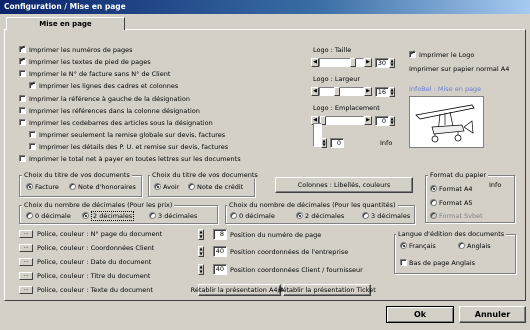 The image size is (530, 330). What do you see at coordinates (47, 187) in the screenshot?
I see `facture-label: Facture` at bounding box center [47, 187].